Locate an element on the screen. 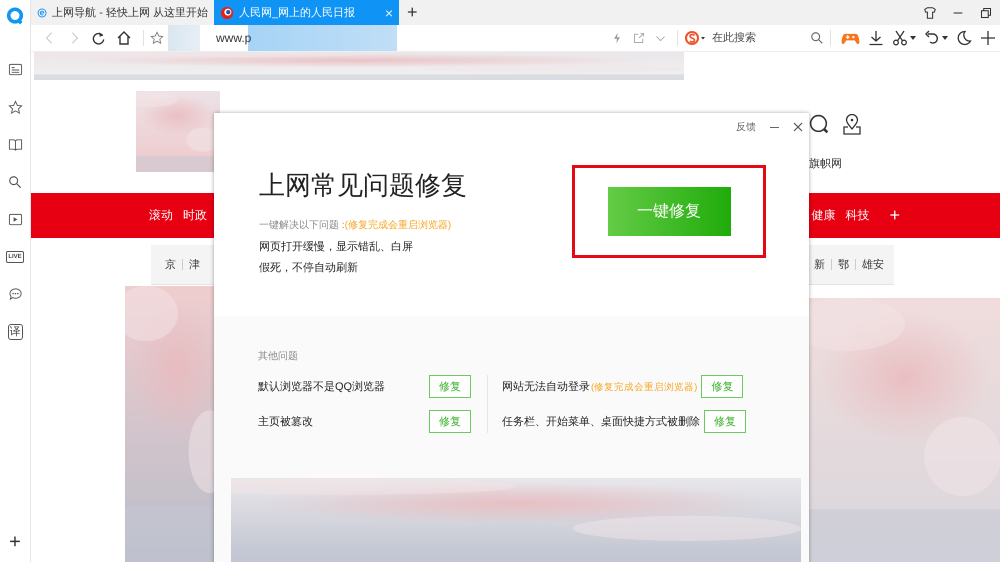  subtitle-text: 一键解决以下问题 :(修复完成会重启浏览器) is located at coordinates (355, 225).